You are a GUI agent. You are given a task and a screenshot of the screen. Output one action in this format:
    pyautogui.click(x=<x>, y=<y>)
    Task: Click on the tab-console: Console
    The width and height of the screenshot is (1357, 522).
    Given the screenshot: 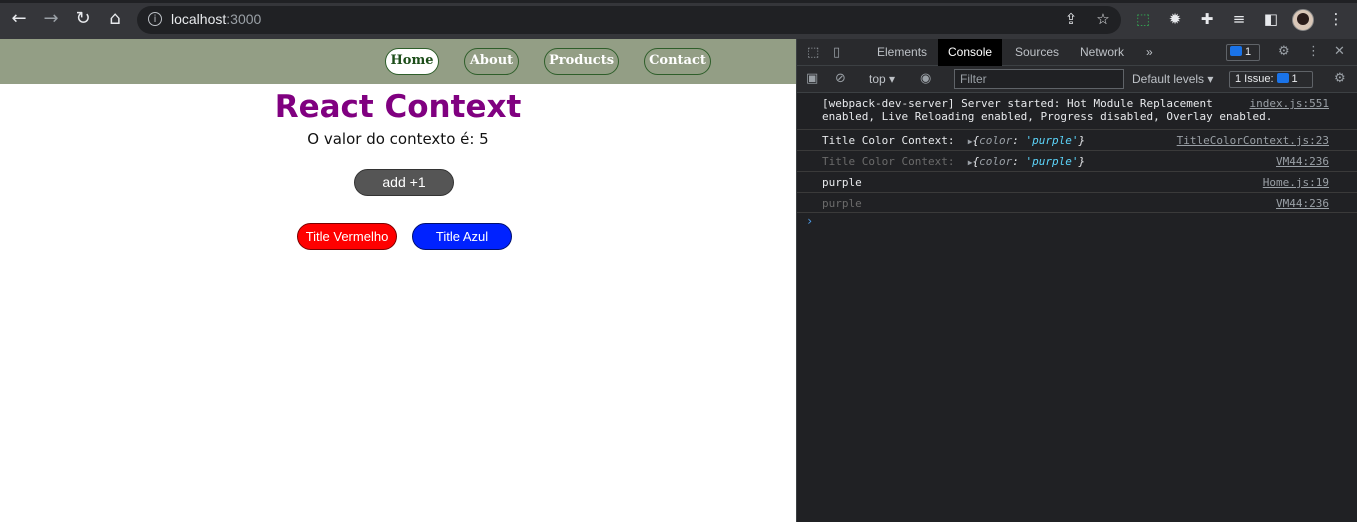 What is the action you would take?
    pyautogui.click(x=970, y=52)
    